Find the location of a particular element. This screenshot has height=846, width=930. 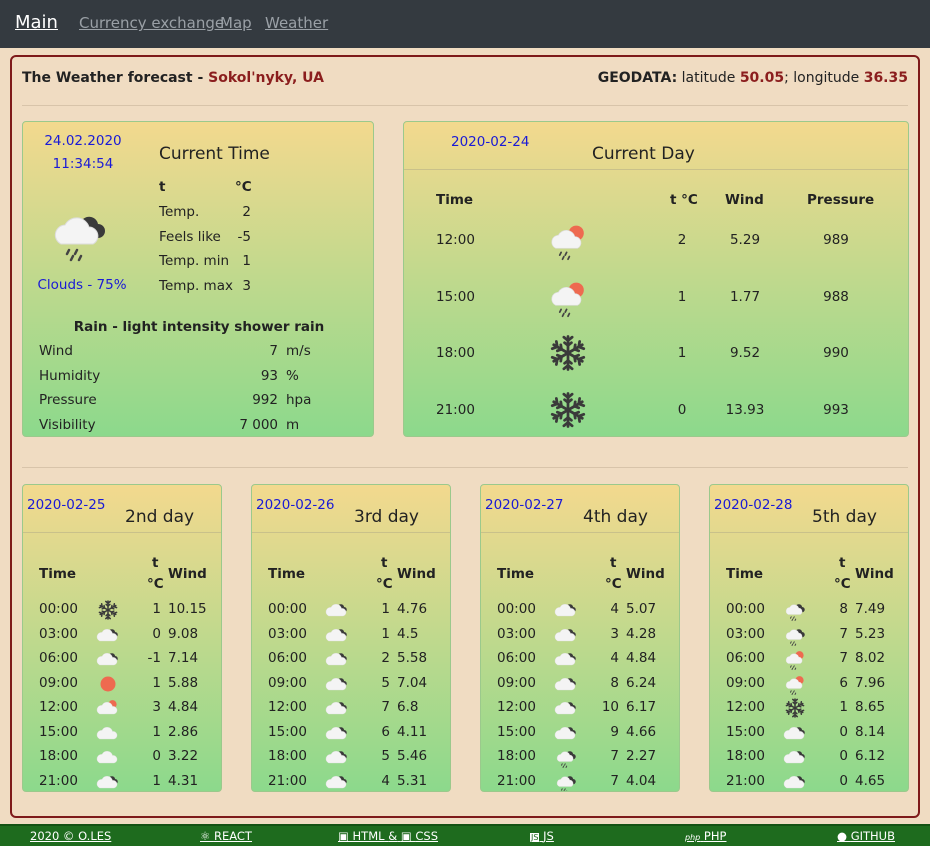

today-time: 21:00 is located at coordinates (455, 409).